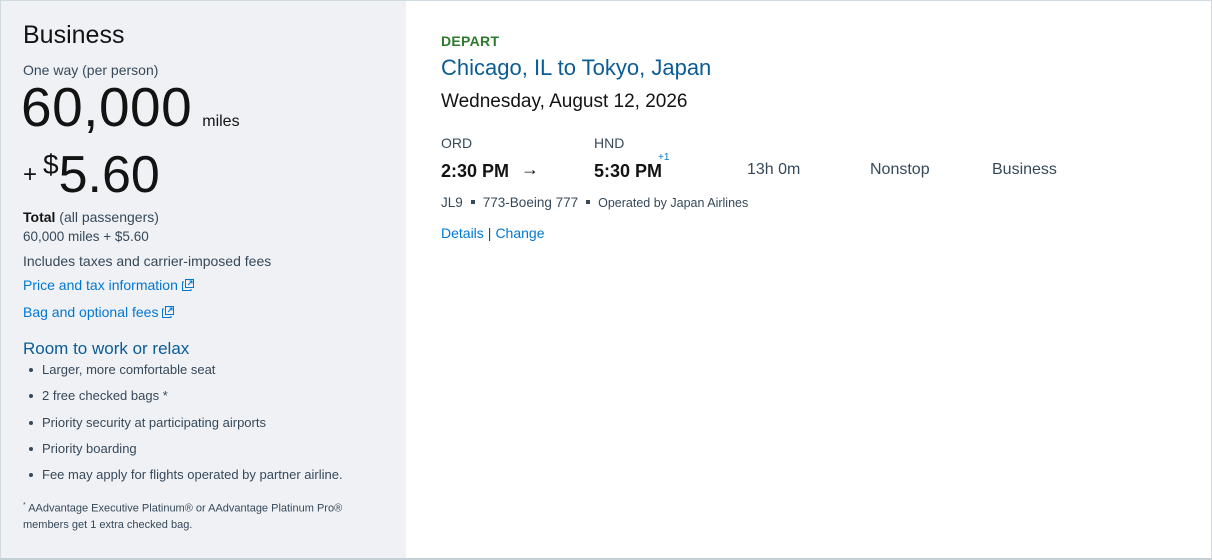 Image resolution: width=1212 pixels, height=560 pixels. I want to click on operated-by: Operated by Japan Airlines, so click(673, 203).